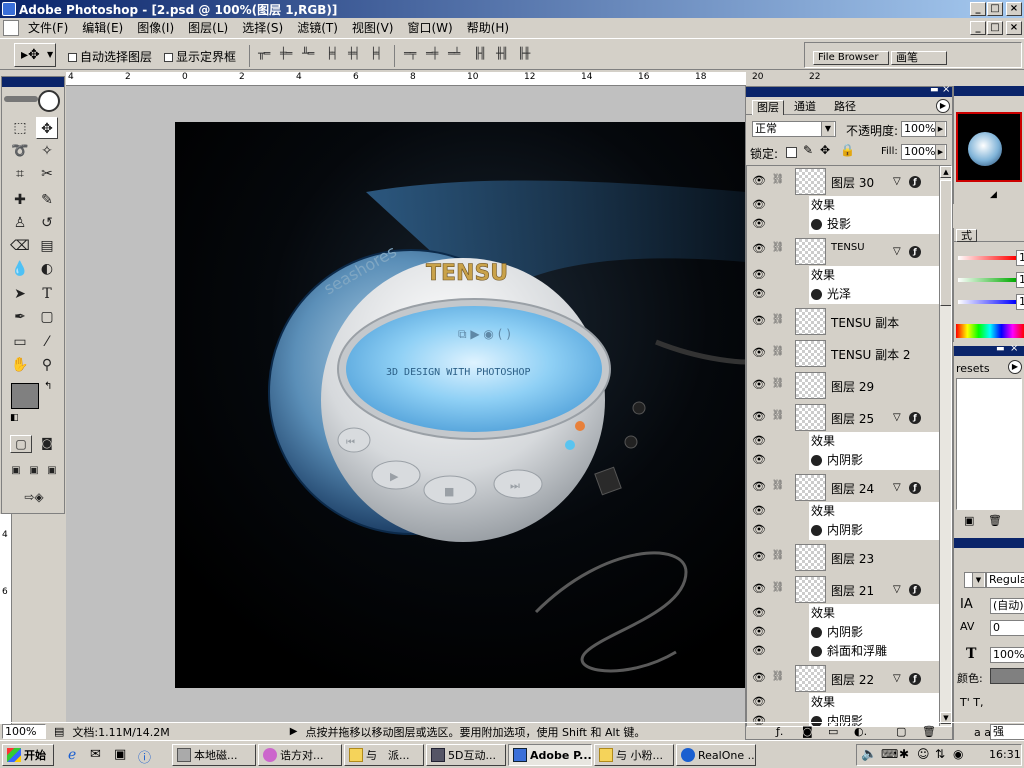  I want to click on show-bounds-checkbox: 显示定界框, so click(200, 56).